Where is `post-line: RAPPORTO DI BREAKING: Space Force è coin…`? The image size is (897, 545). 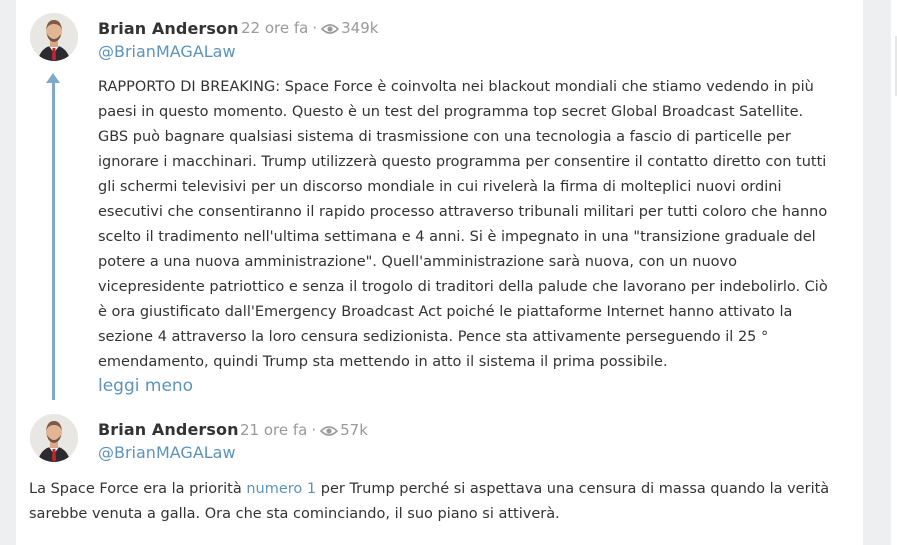 post-line: RAPPORTO DI BREAKING: Space Force è coin… is located at coordinates (456, 87).